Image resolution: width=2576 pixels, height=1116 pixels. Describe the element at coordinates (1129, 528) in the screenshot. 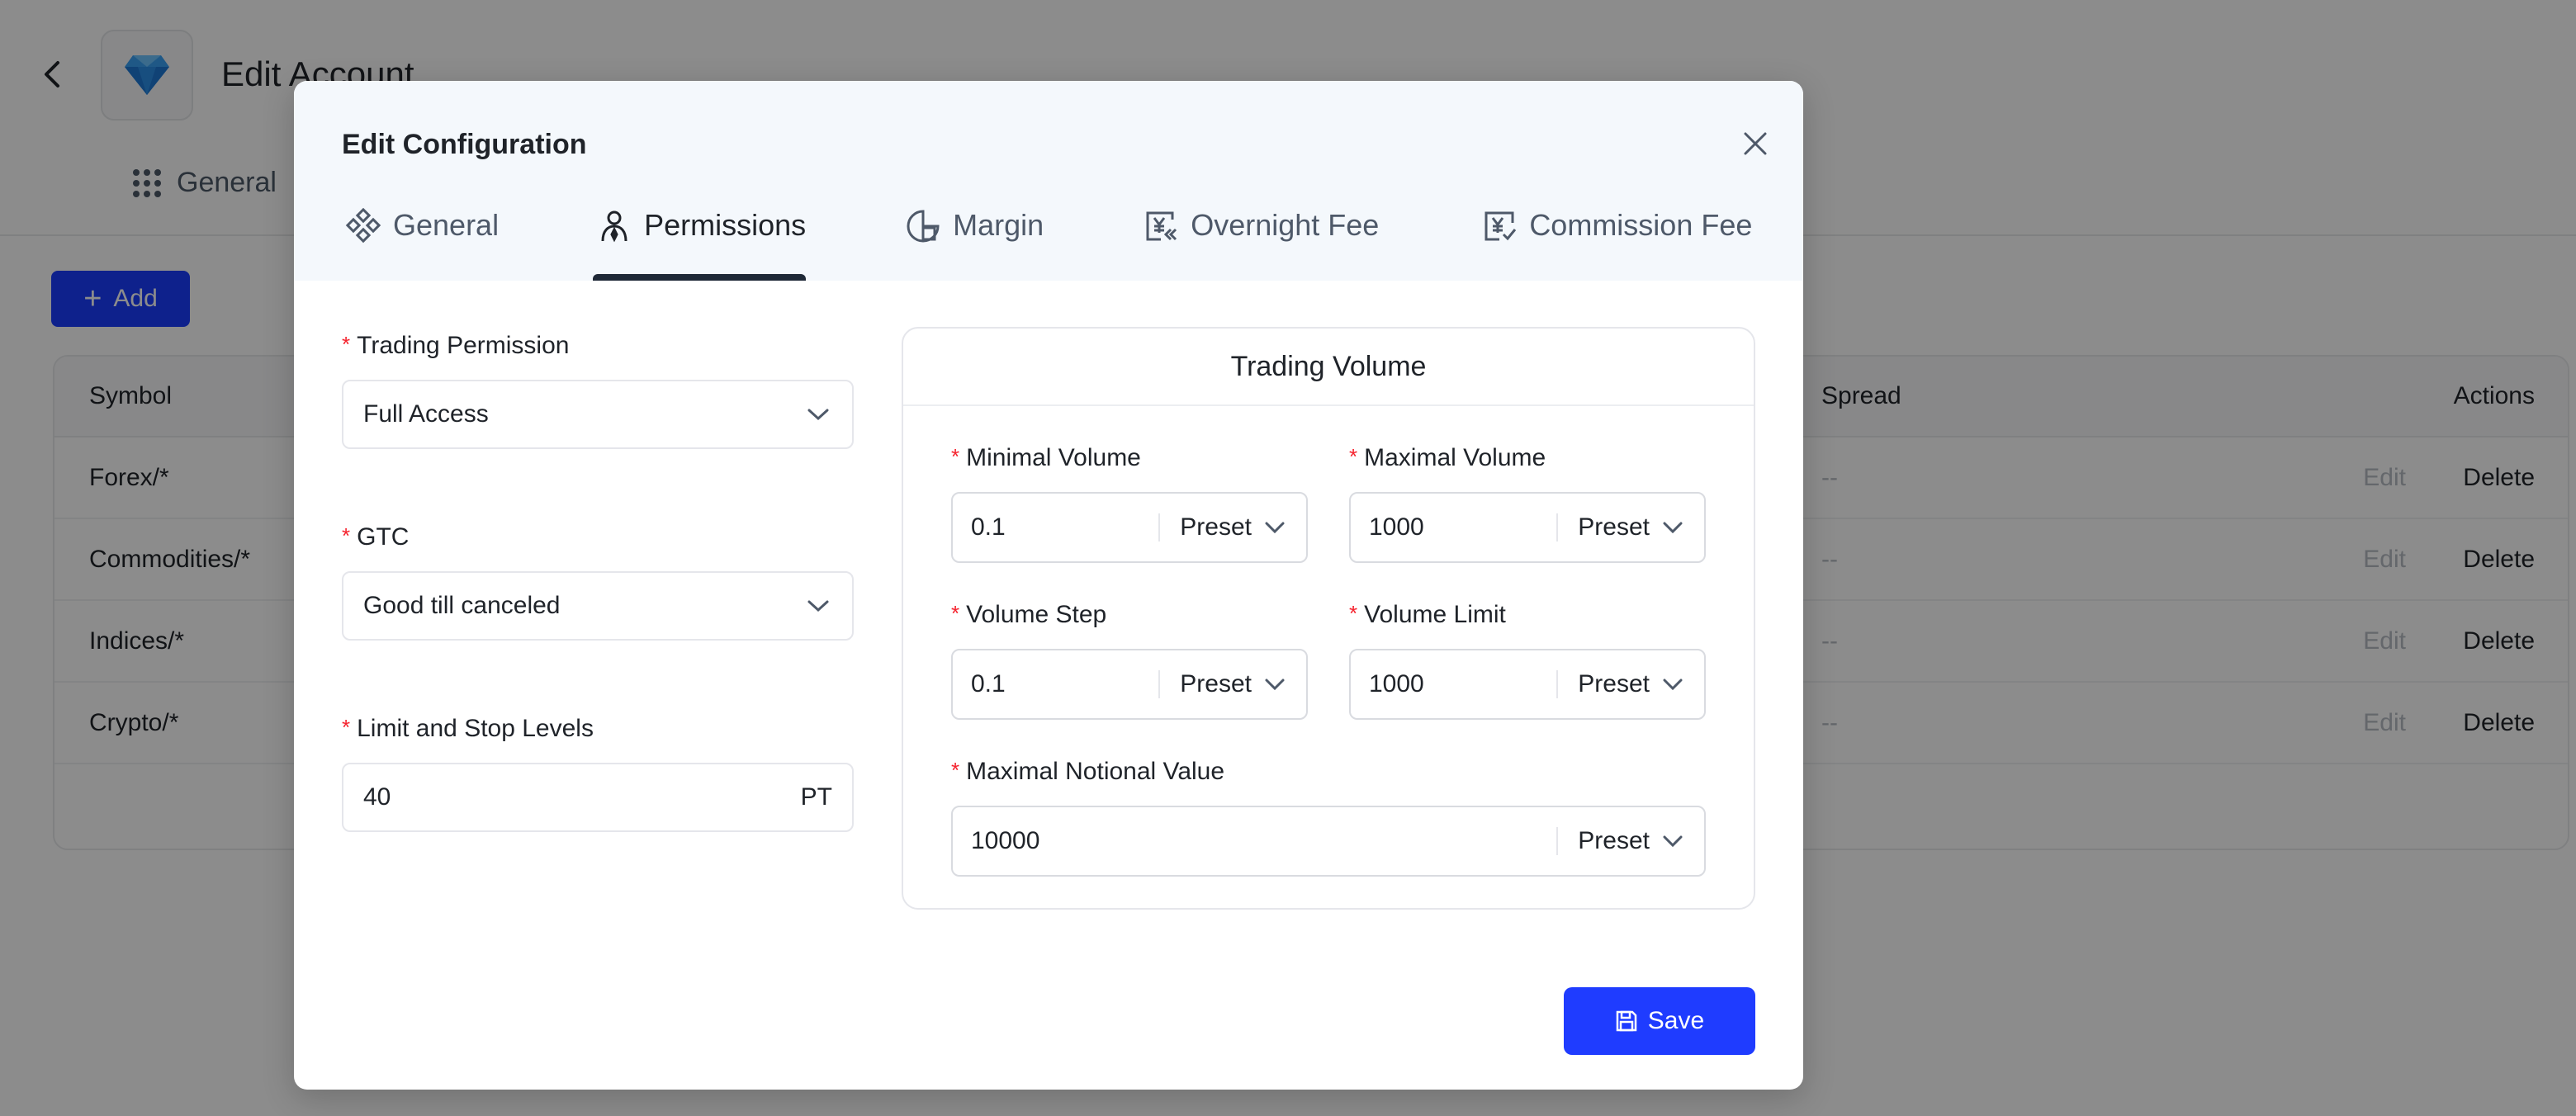

I see `minimal-volume-input: 0.1 Preset` at that location.